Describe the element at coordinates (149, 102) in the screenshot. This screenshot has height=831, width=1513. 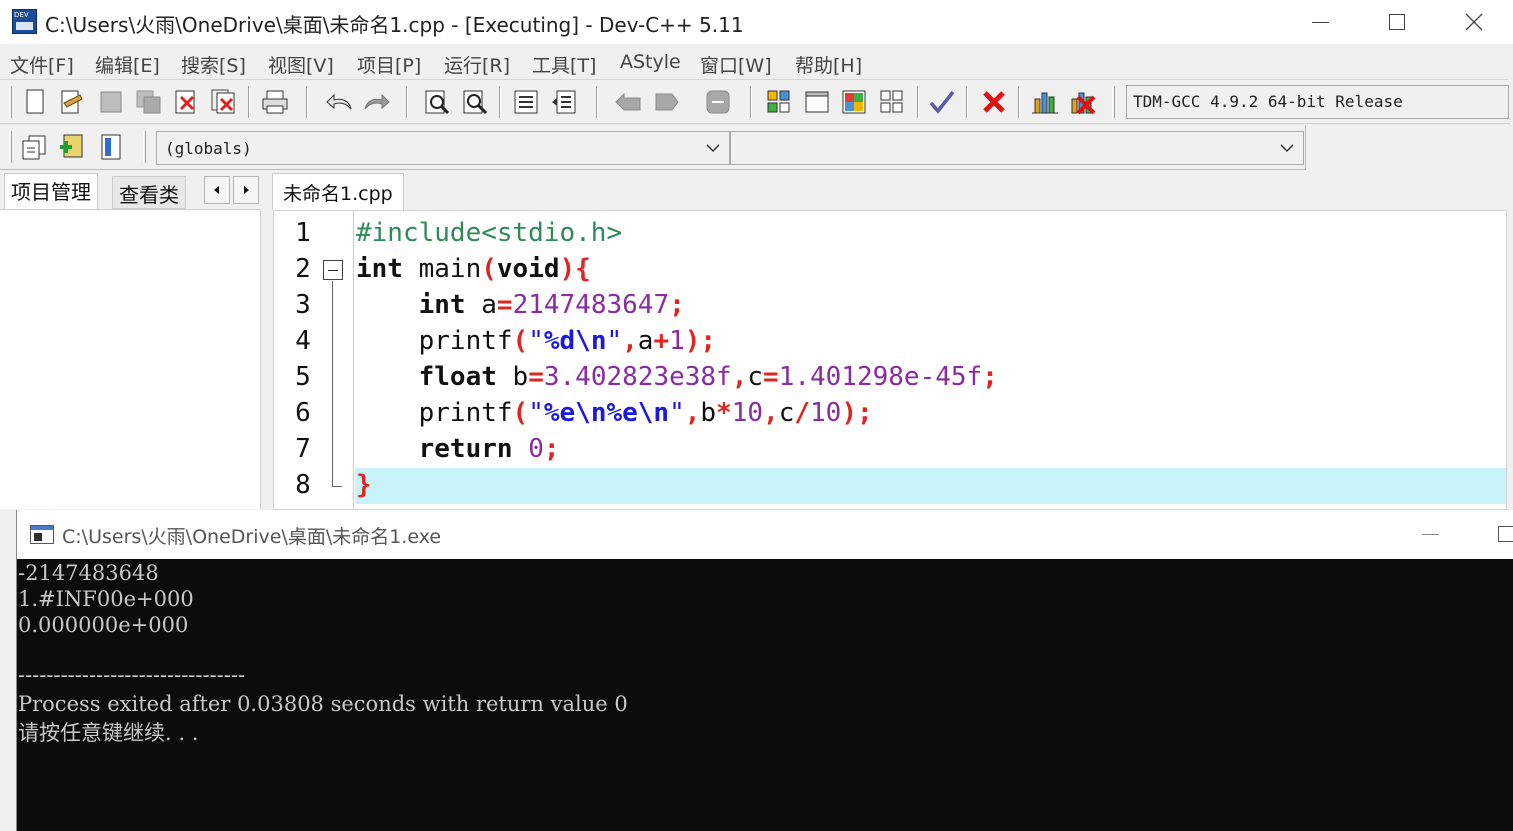
I see `save-all-button` at that location.